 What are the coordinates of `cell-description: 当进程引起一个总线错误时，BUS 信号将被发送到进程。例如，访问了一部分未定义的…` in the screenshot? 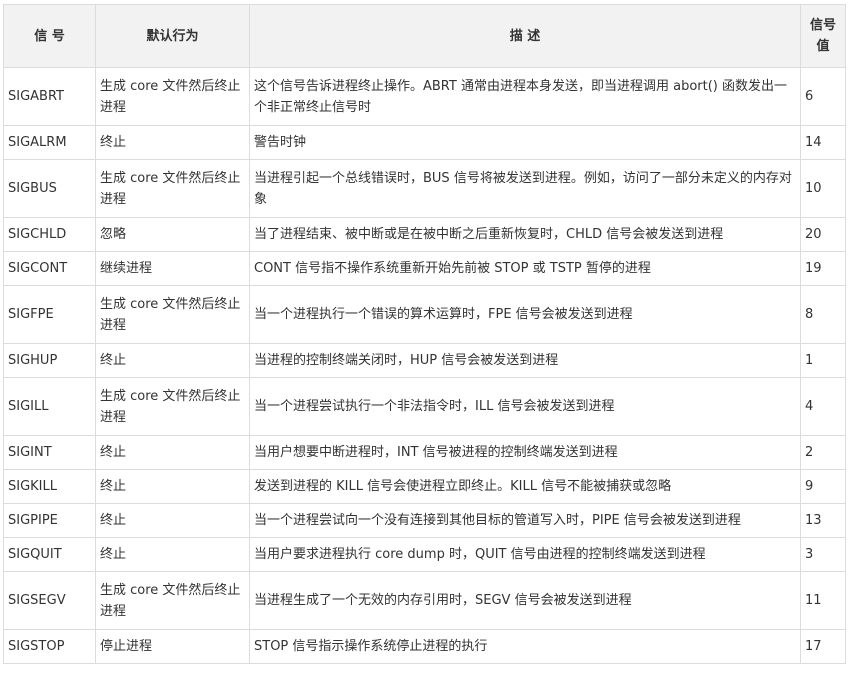 It's located at (525, 188).